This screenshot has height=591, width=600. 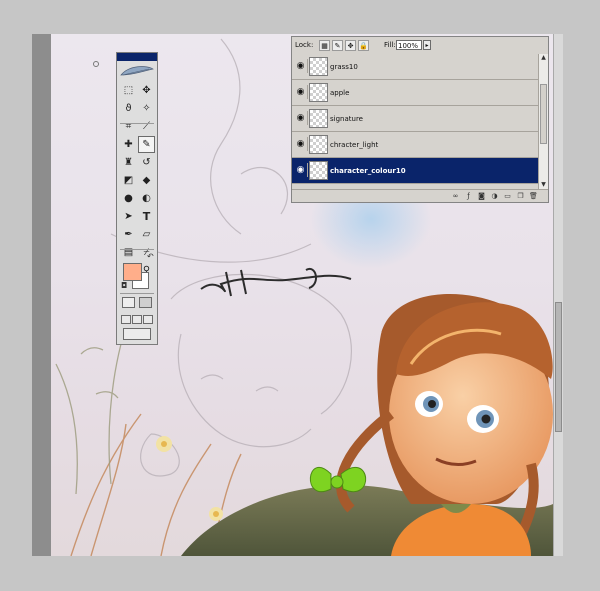 What do you see at coordinates (324, 45) in the screenshot?
I see `lock-transparent-icon: ▦` at bounding box center [324, 45].